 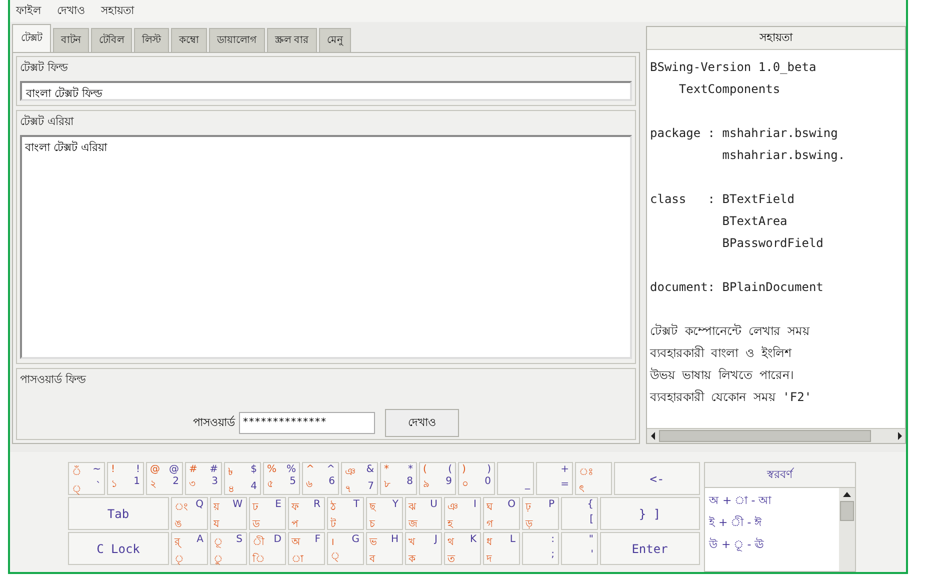 What do you see at coordinates (462, 548) in the screenshot?
I see `keyboard-key: থ K ত` at bounding box center [462, 548].